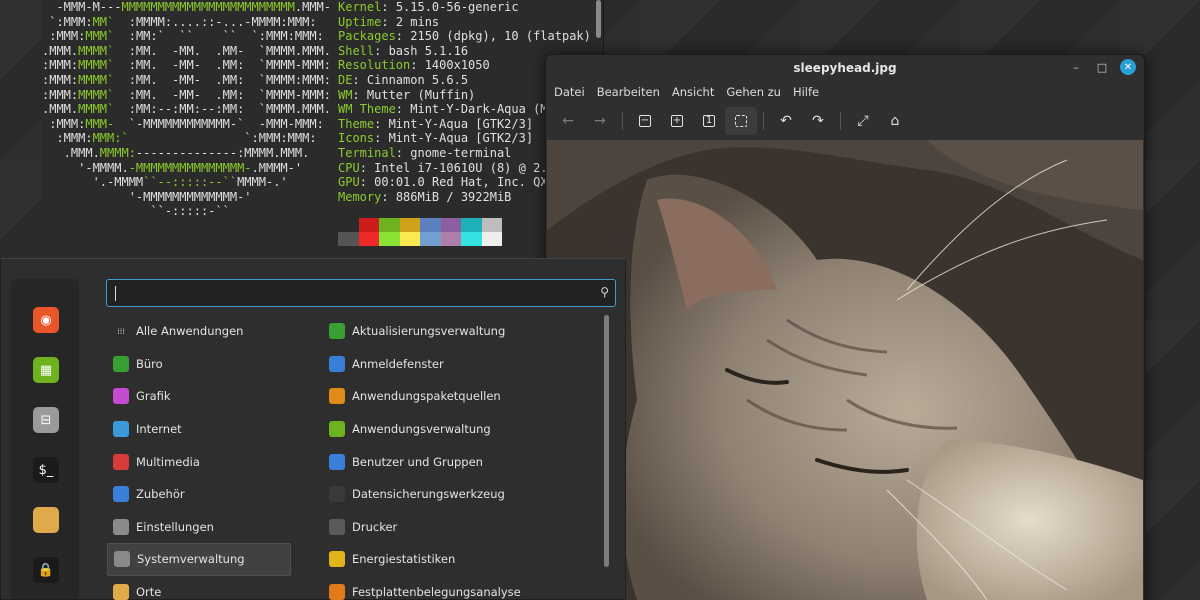  What do you see at coordinates (199, 559) in the screenshot?
I see `category-item: Systemverwaltung` at bounding box center [199, 559].